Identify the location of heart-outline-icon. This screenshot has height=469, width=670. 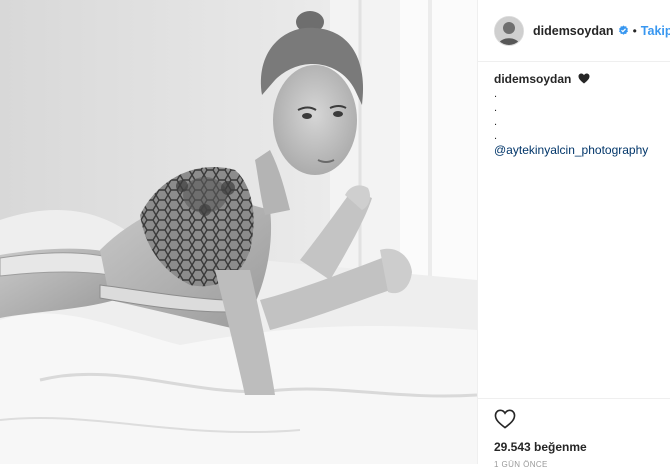
(505, 419).